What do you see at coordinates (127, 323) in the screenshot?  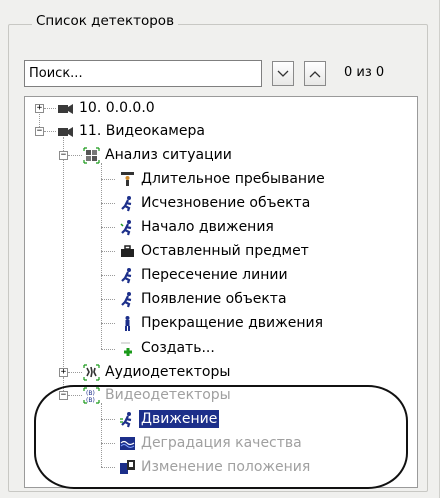 I see `standing-person-icon` at bounding box center [127, 323].